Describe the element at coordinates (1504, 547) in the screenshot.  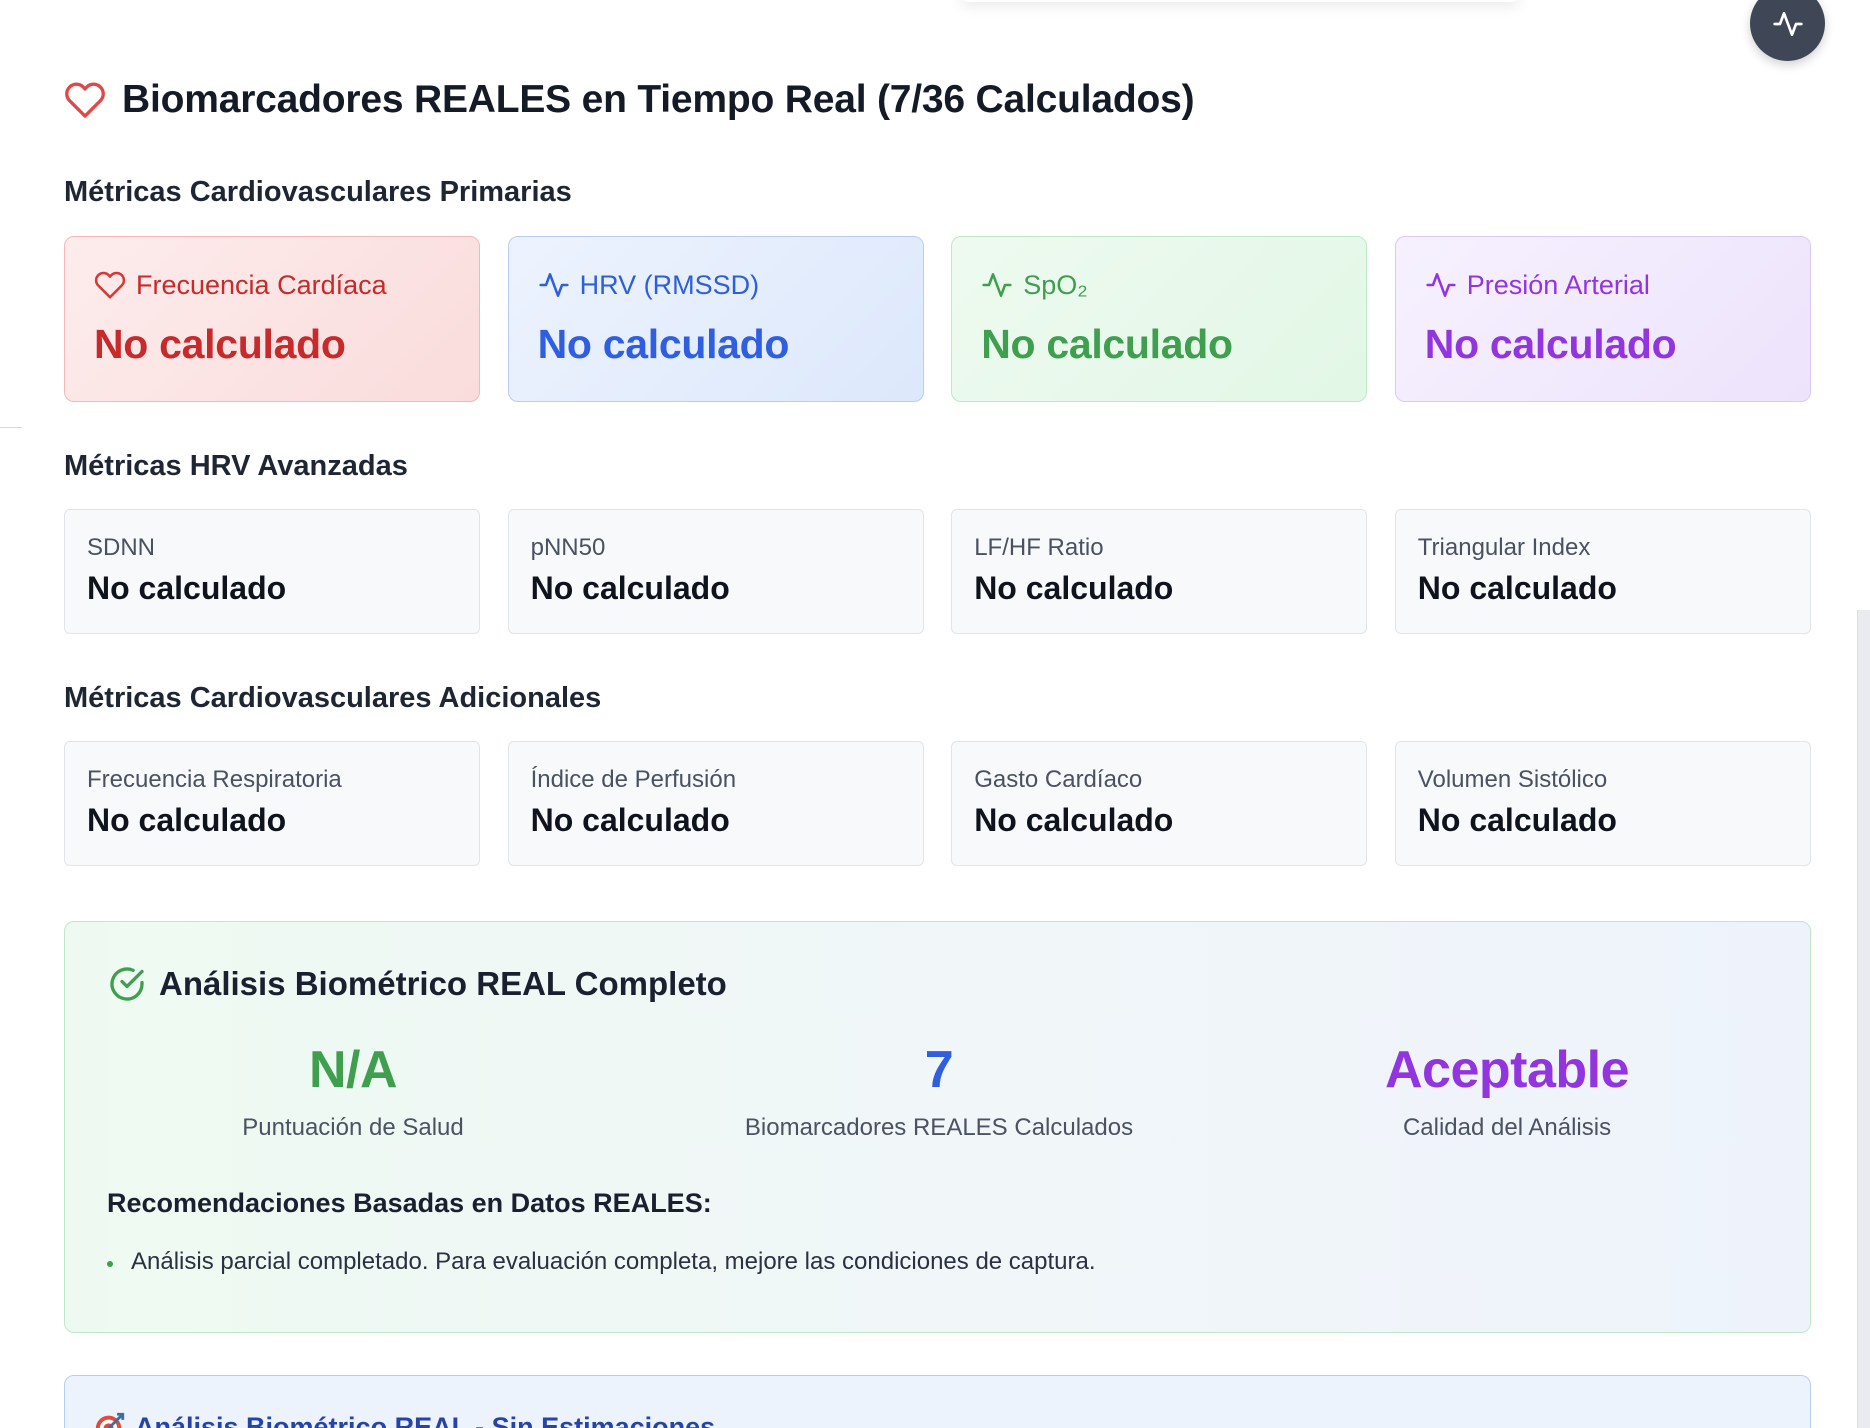
I see `metric-label: Triangular Index` at that location.